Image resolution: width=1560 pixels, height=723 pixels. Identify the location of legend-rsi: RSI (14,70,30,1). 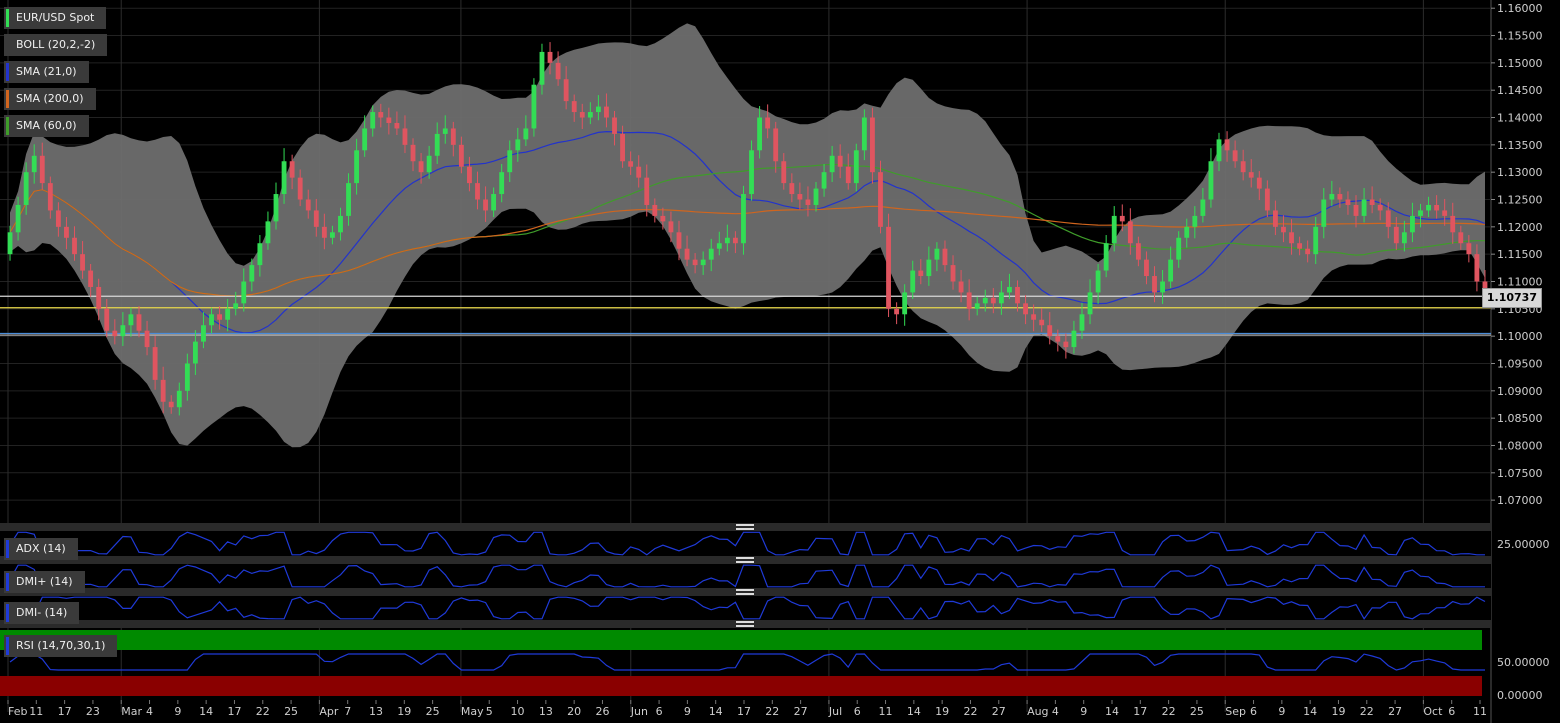
(61, 646).